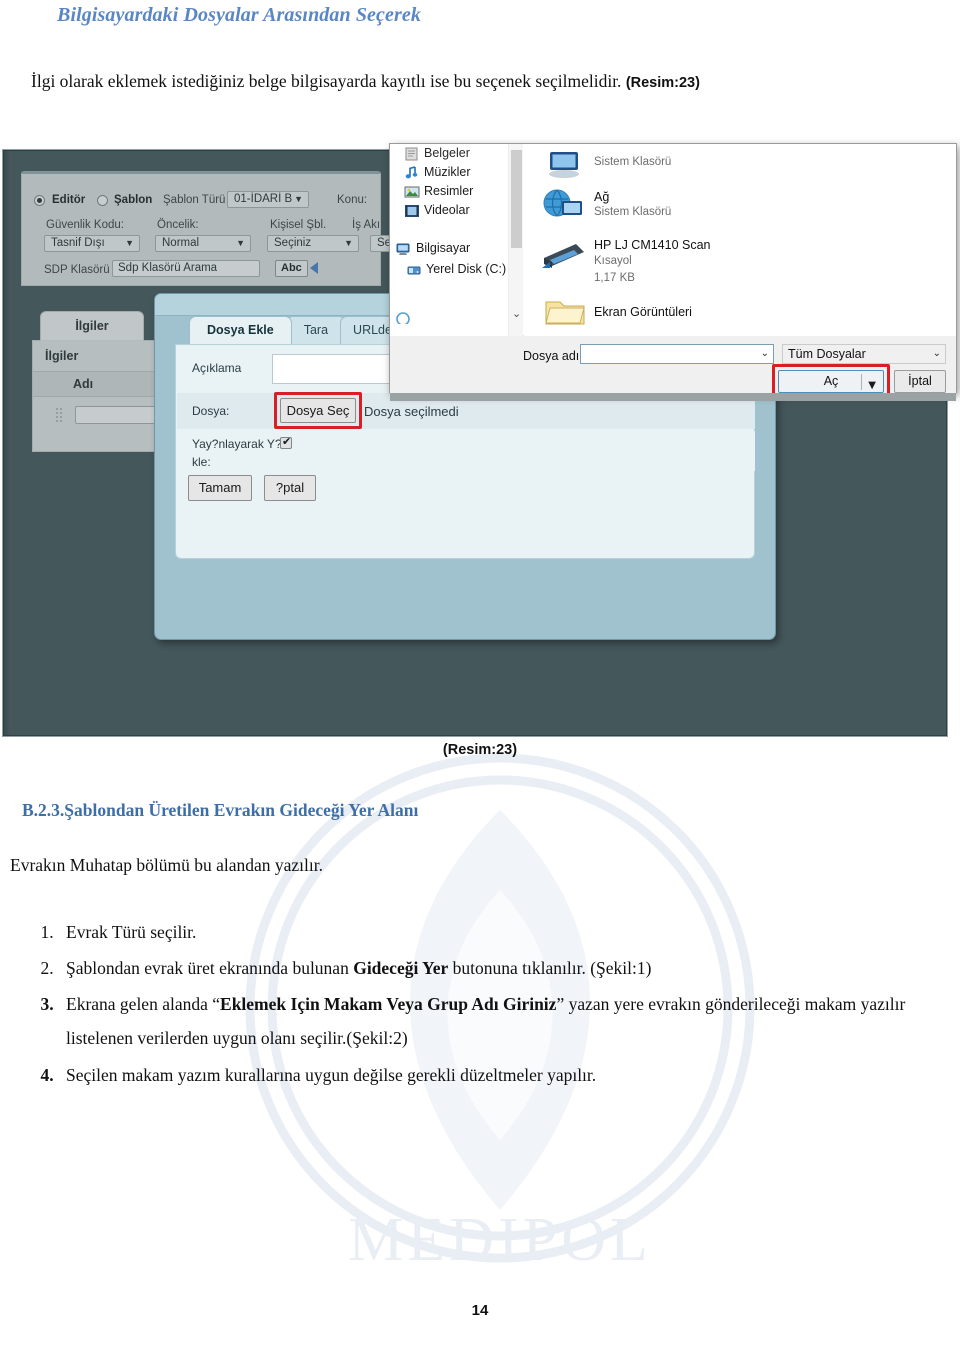 The height and width of the screenshot is (1352, 960). Describe the element at coordinates (550, 968) in the screenshot. I see `step-text: butonuna tıklanılır. (Şekil:1)` at that location.